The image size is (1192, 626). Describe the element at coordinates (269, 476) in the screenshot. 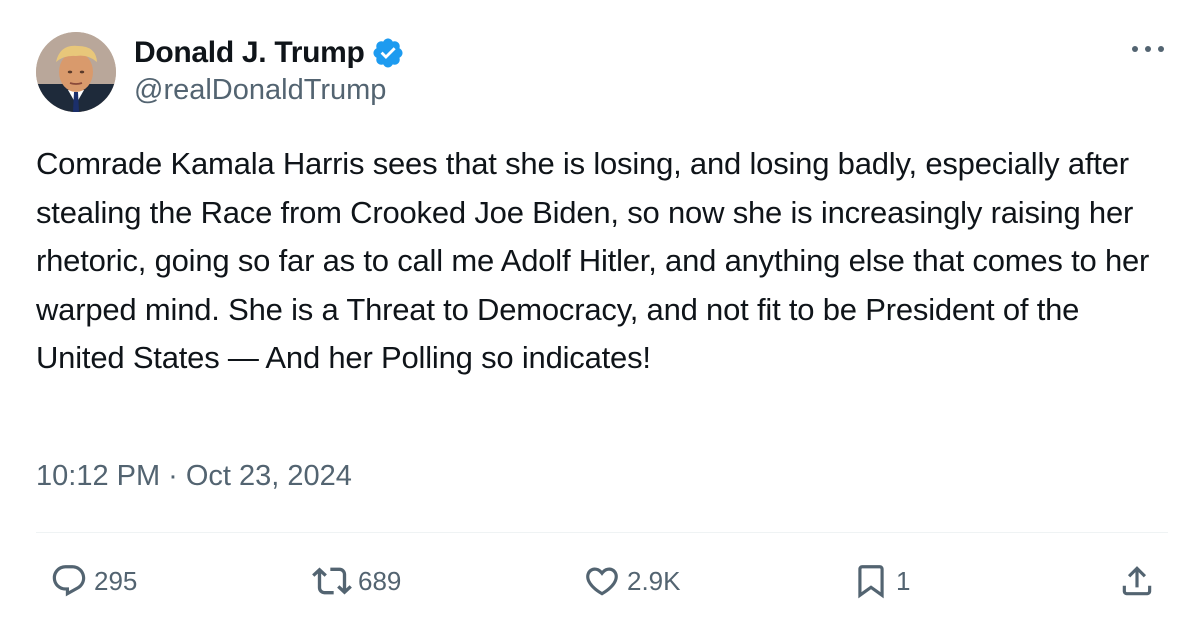

I see `tweet-date: Oct 23, 2024` at that location.